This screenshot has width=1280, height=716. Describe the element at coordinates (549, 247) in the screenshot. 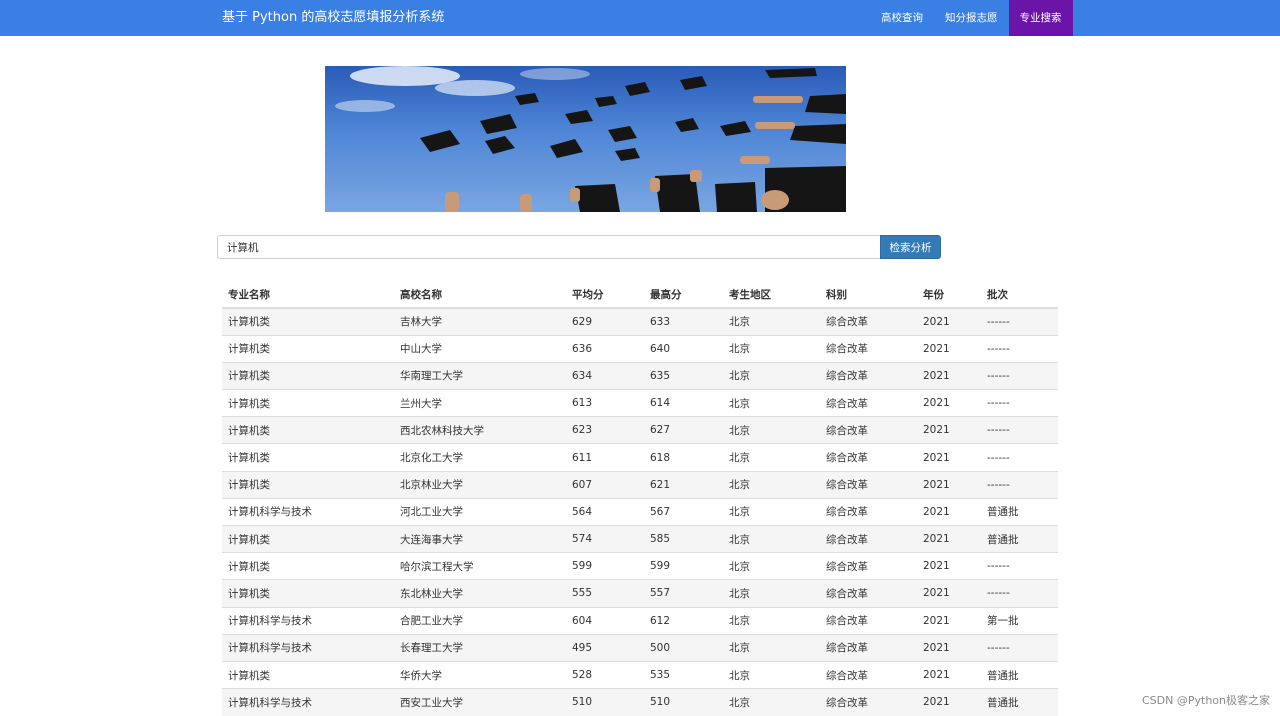

I see `major-search-input` at that location.